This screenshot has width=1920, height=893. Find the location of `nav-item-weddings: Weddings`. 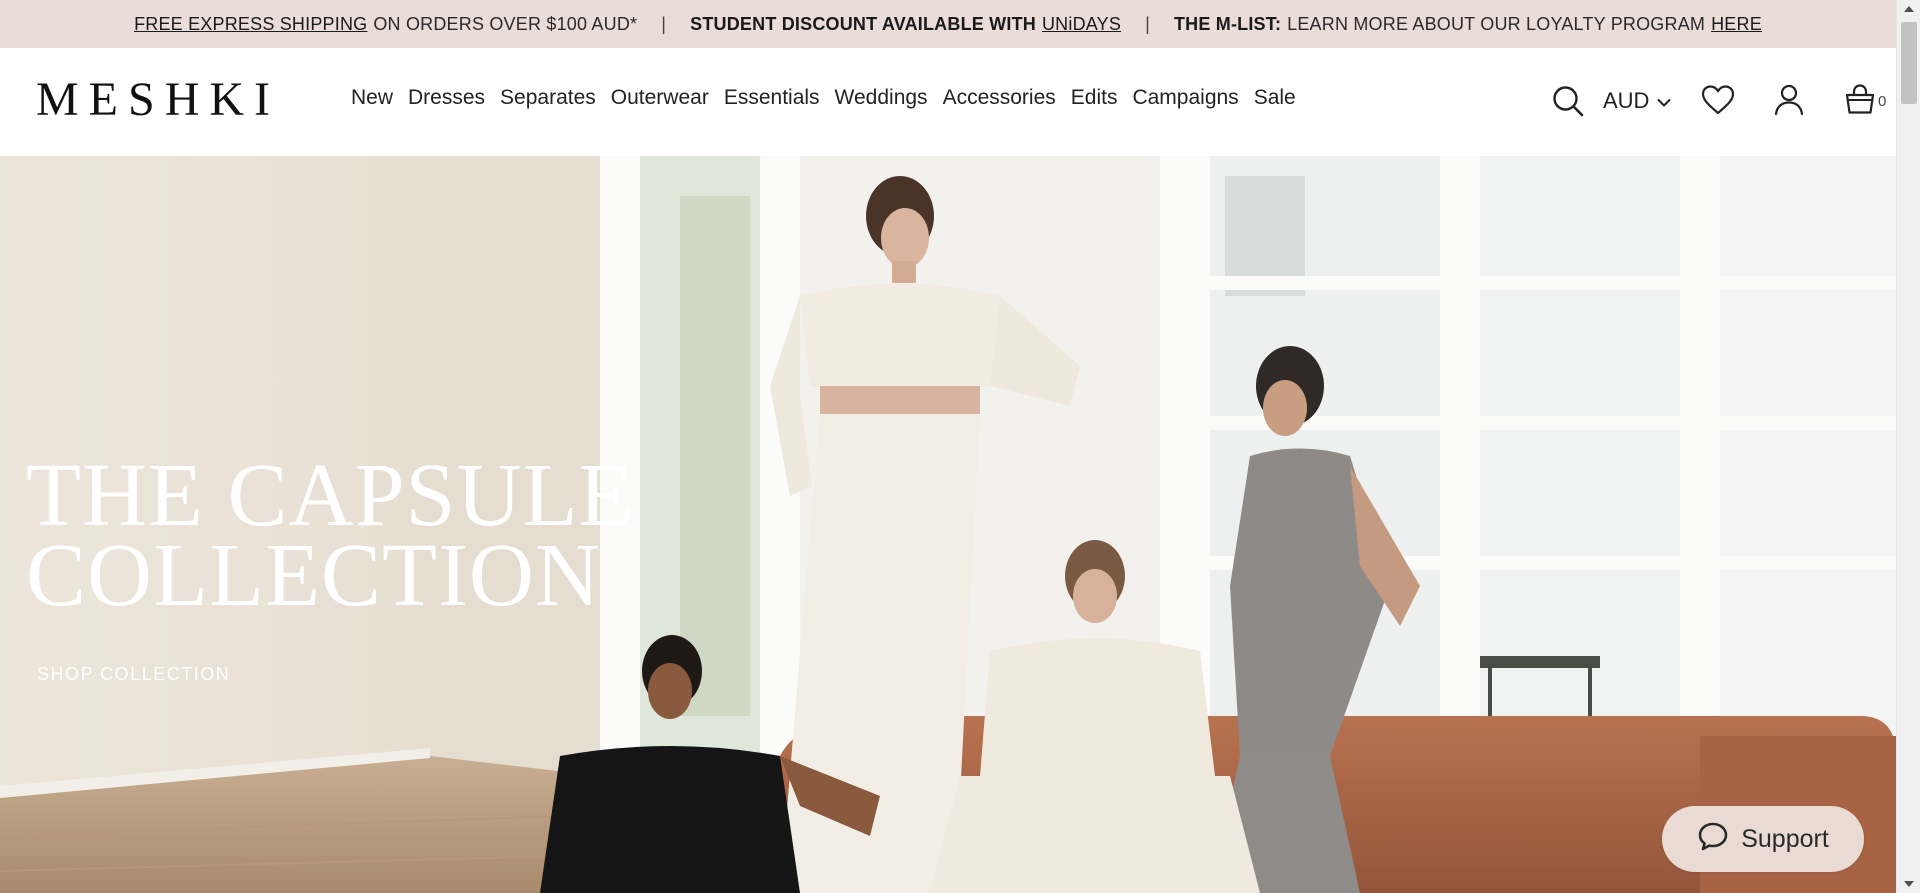

nav-item-weddings: Weddings is located at coordinates (881, 98).